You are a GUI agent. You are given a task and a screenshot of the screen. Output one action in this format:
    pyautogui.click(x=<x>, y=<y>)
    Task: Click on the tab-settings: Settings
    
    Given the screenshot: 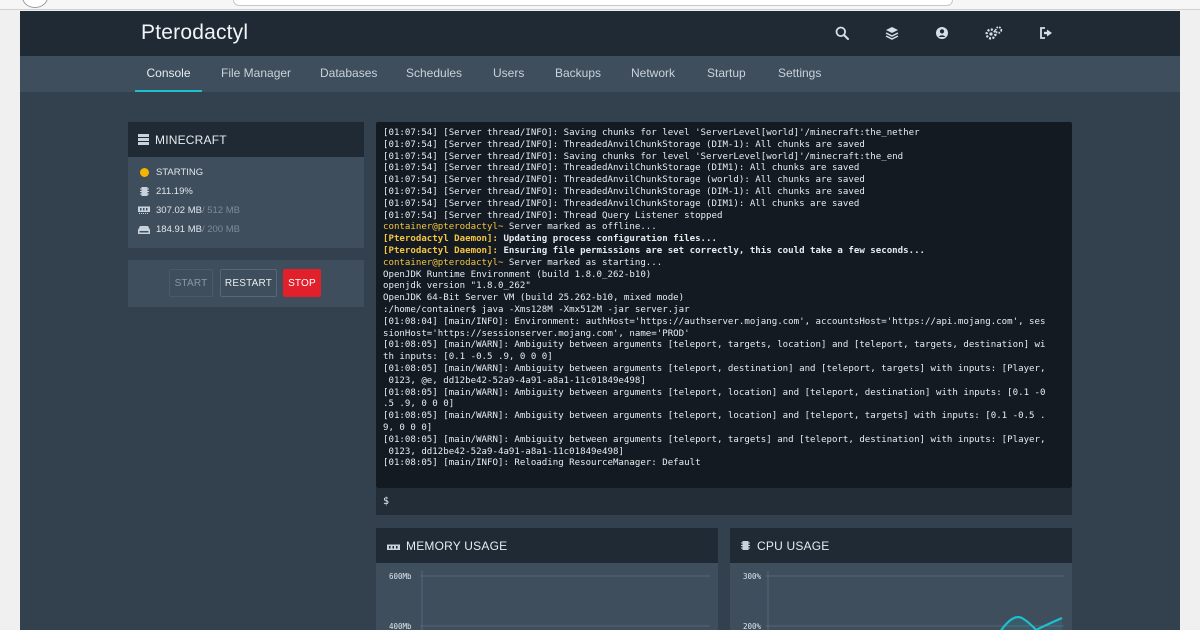 What is the action you would take?
    pyautogui.click(x=799, y=74)
    